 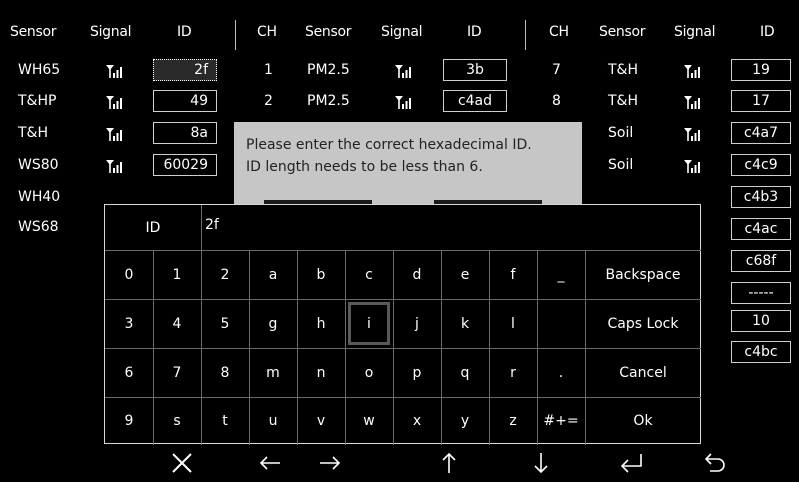 I want to click on key-n: n, so click(x=321, y=372).